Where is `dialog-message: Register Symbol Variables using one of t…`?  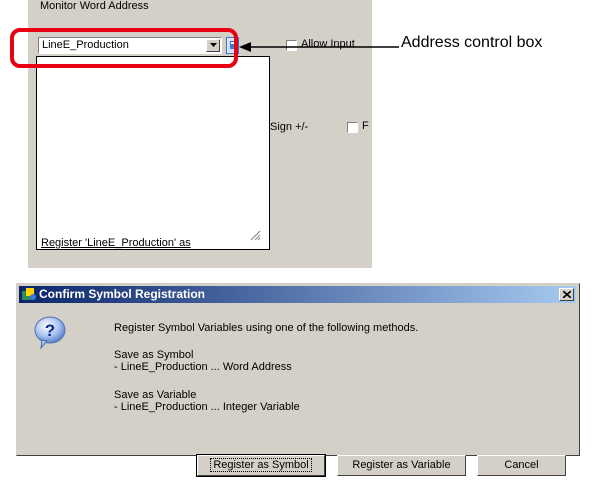
dialog-message: Register Symbol Variables using one of t… is located at coordinates (266, 328).